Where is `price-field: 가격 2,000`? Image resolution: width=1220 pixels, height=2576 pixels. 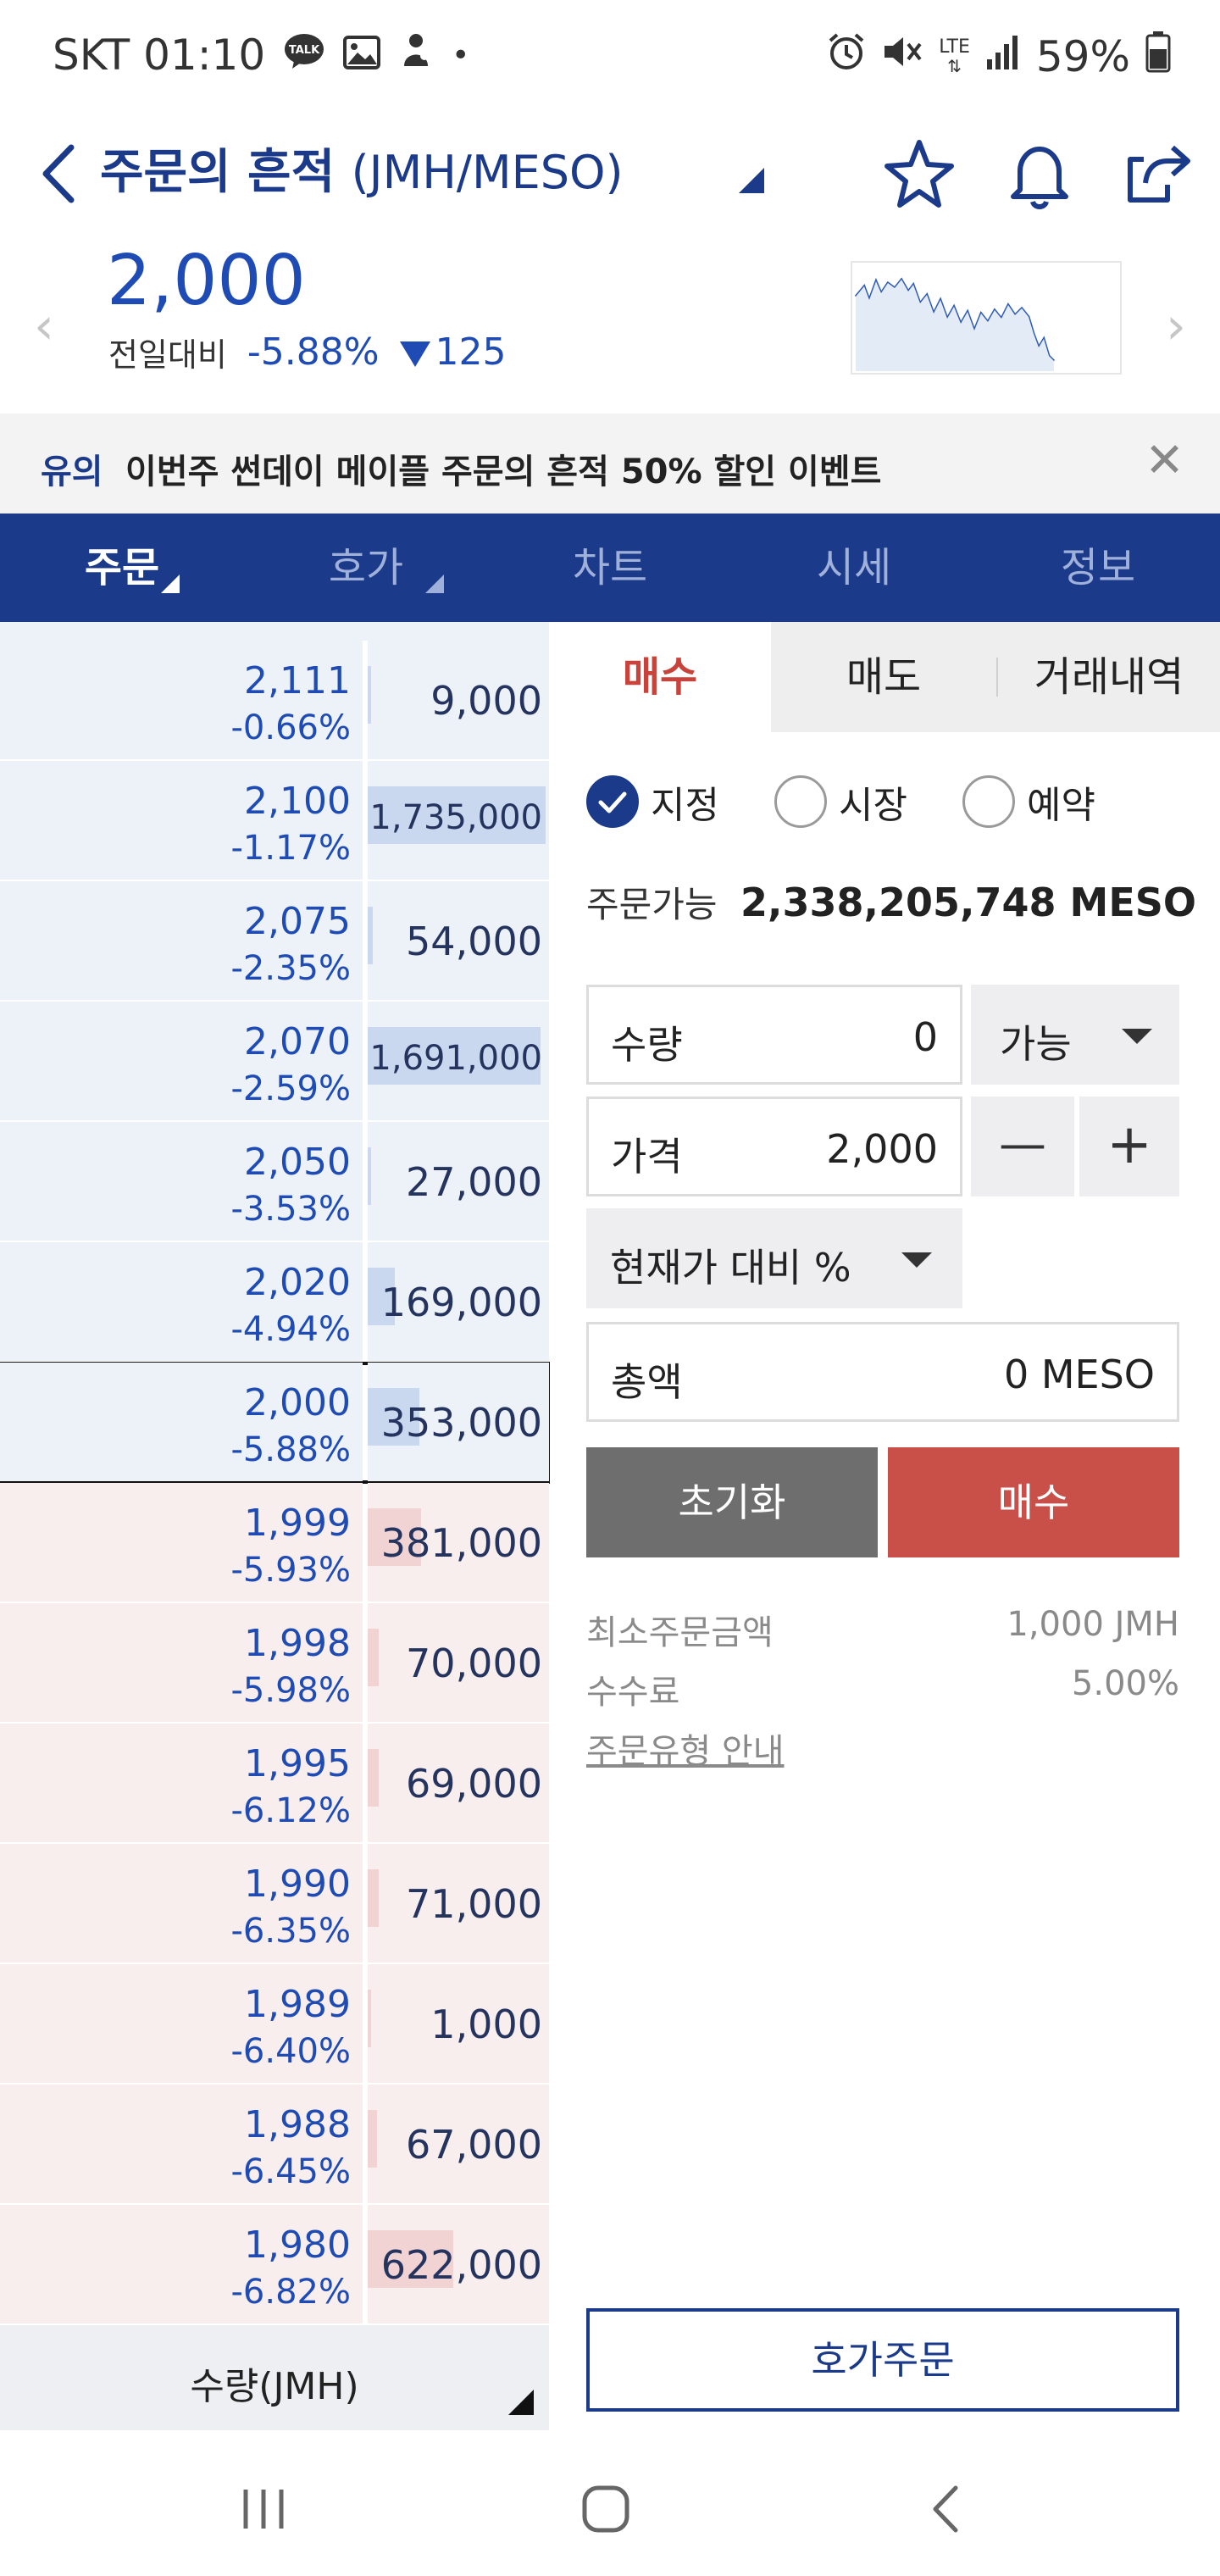 price-field: 가격 2,000 is located at coordinates (774, 1146).